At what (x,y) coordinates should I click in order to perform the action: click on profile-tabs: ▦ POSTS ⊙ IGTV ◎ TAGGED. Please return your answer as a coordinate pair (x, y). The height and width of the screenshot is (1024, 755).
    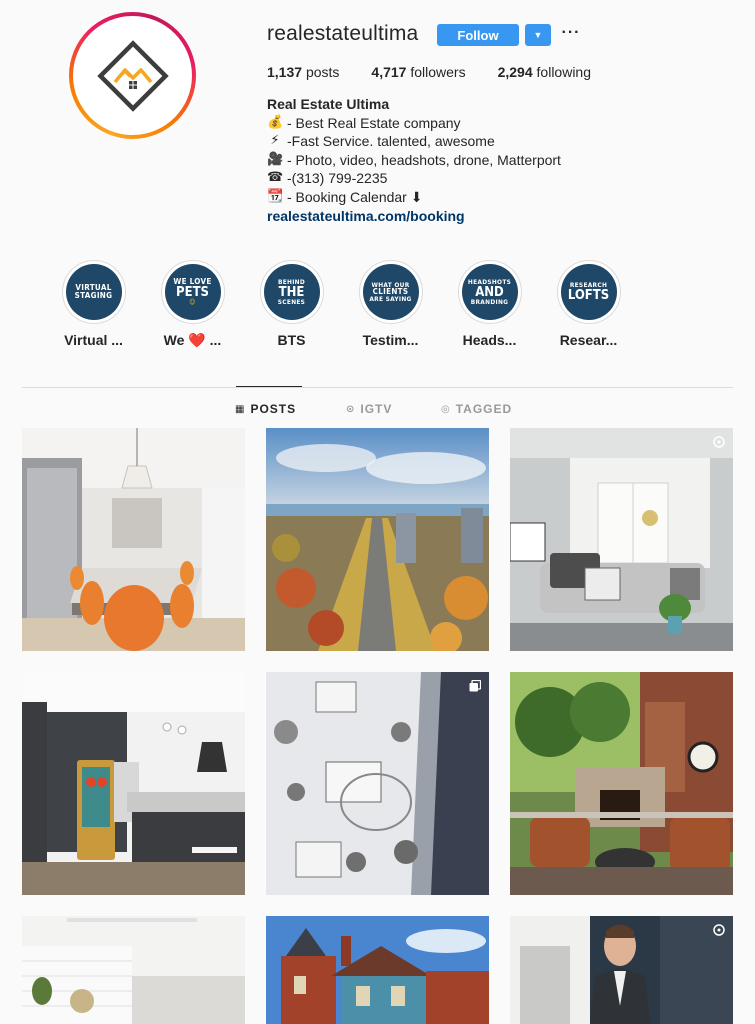
    Looking at the image, I should click on (373, 409).